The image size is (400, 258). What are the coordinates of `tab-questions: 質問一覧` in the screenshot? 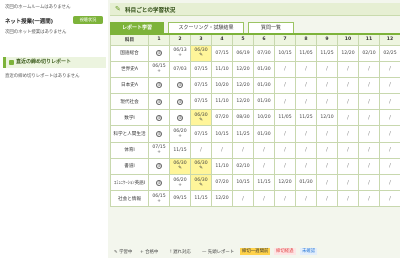 It's located at (271, 27).